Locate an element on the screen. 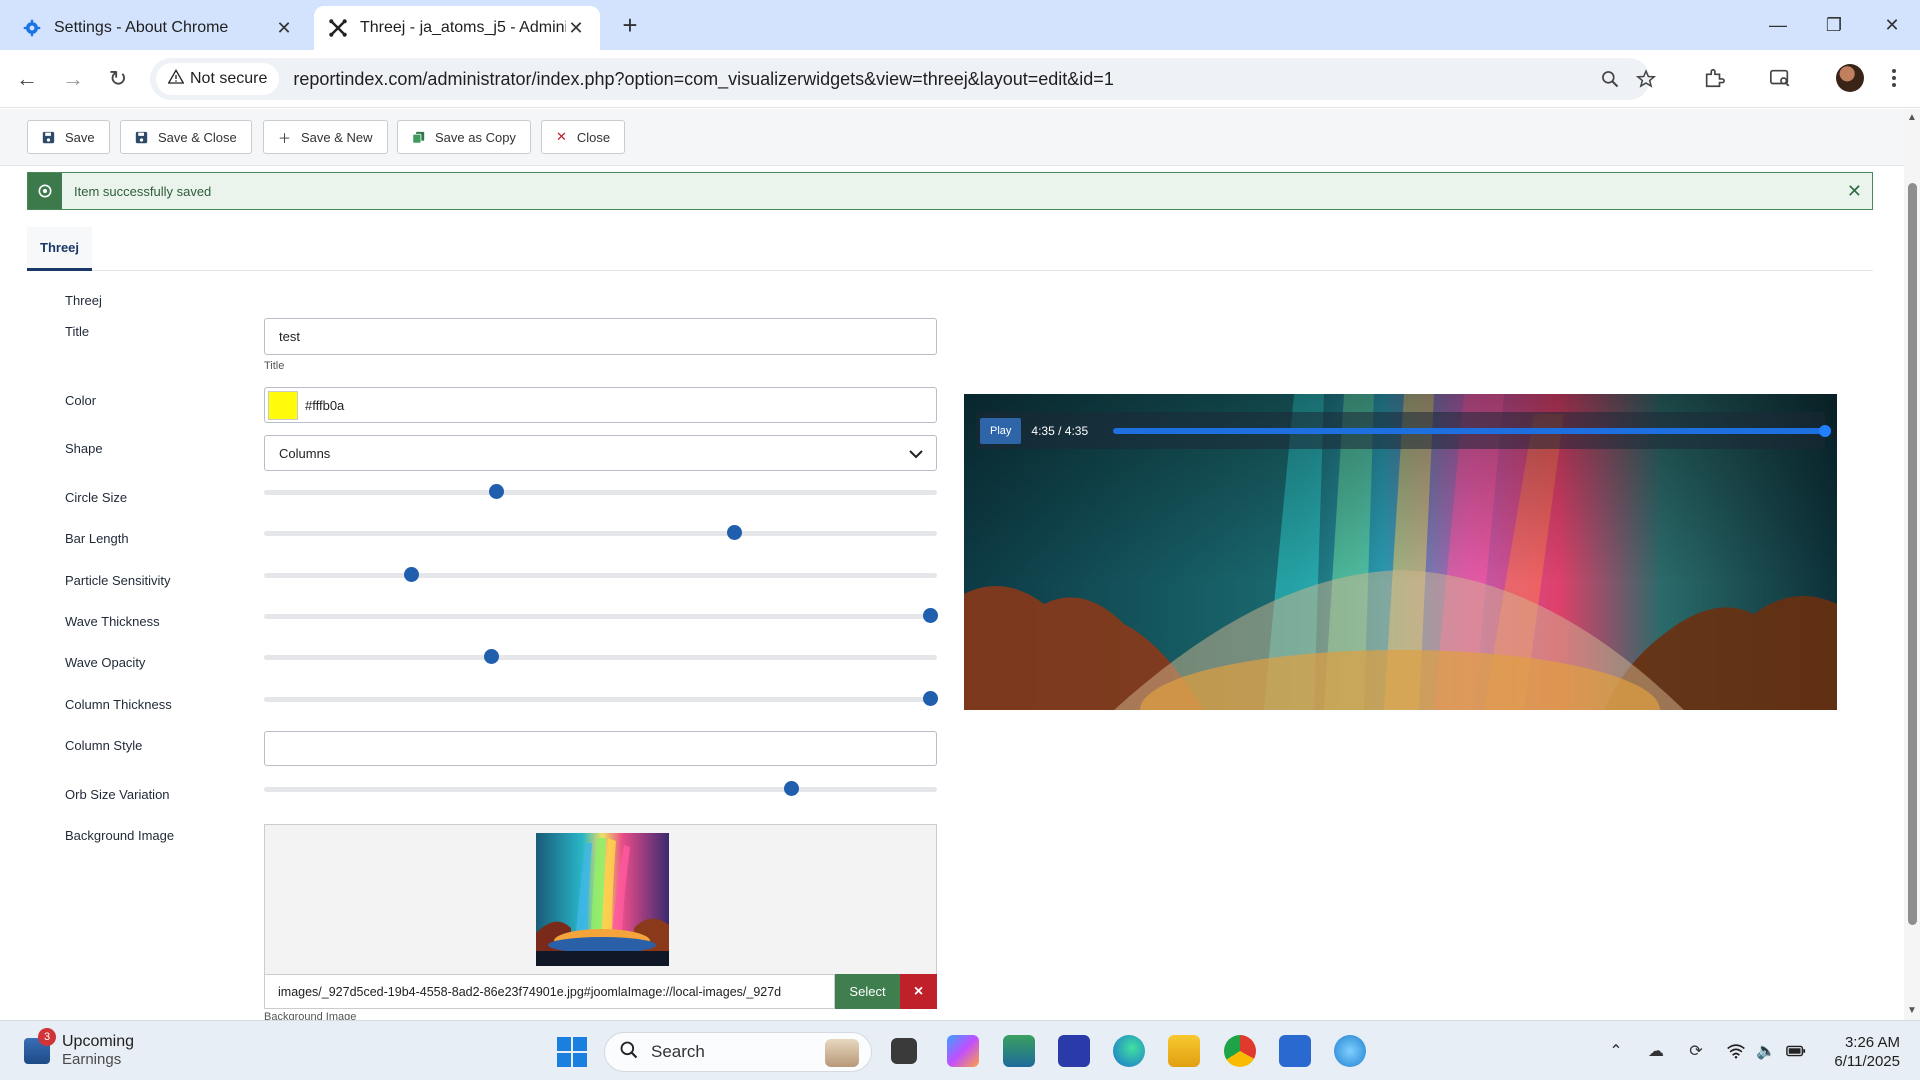 The width and height of the screenshot is (1920, 1080). volume-icon: 🔈 is located at coordinates (1766, 1051).